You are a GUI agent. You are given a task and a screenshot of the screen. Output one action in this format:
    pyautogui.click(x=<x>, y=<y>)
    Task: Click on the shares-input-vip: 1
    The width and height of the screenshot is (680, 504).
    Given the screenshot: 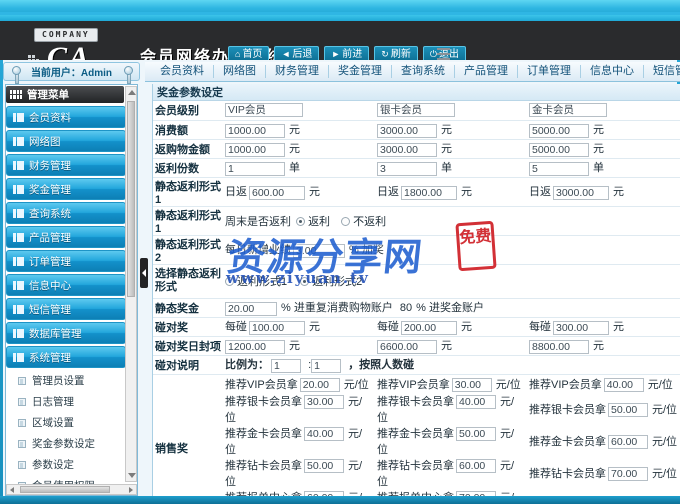 What is the action you would take?
    pyautogui.click(x=255, y=168)
    